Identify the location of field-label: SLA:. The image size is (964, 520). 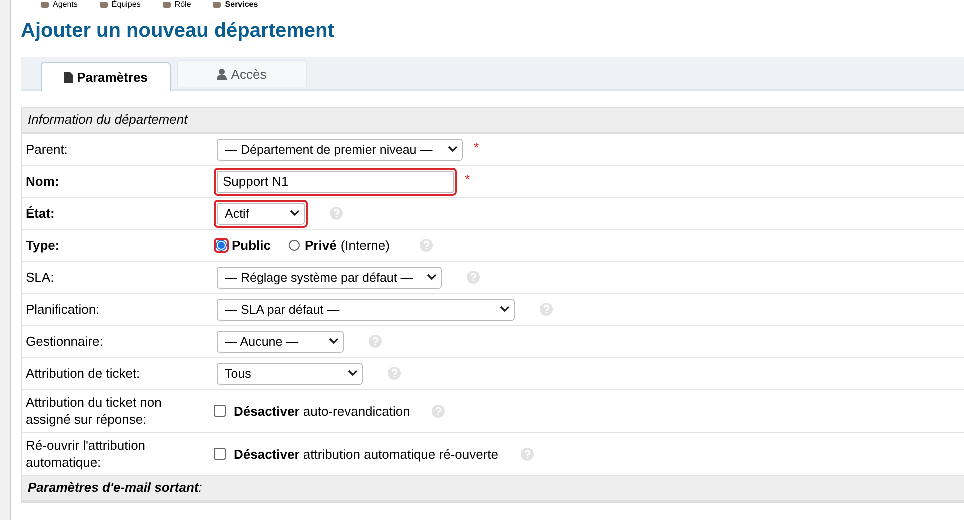
(40, 277).